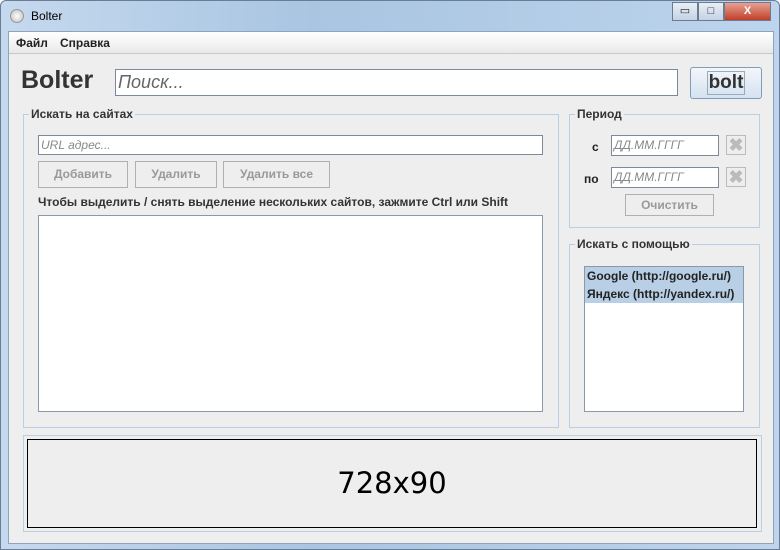  I want to click on date-to-input: ДД.ММ.ГГГГ, so click(665, 177).